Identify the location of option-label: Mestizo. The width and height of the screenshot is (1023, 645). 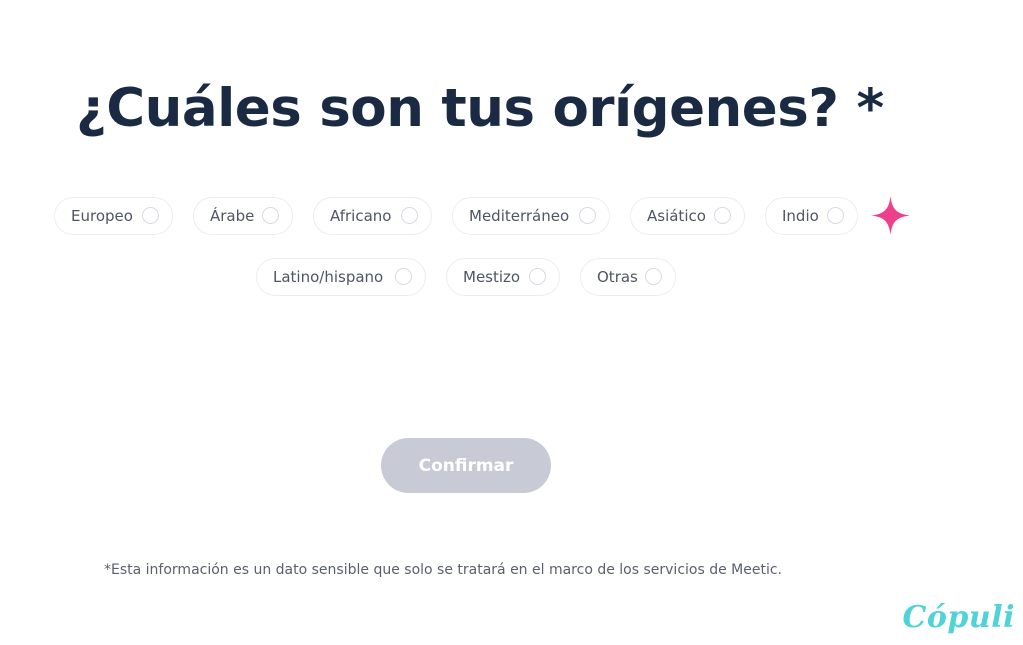
(492, 277).